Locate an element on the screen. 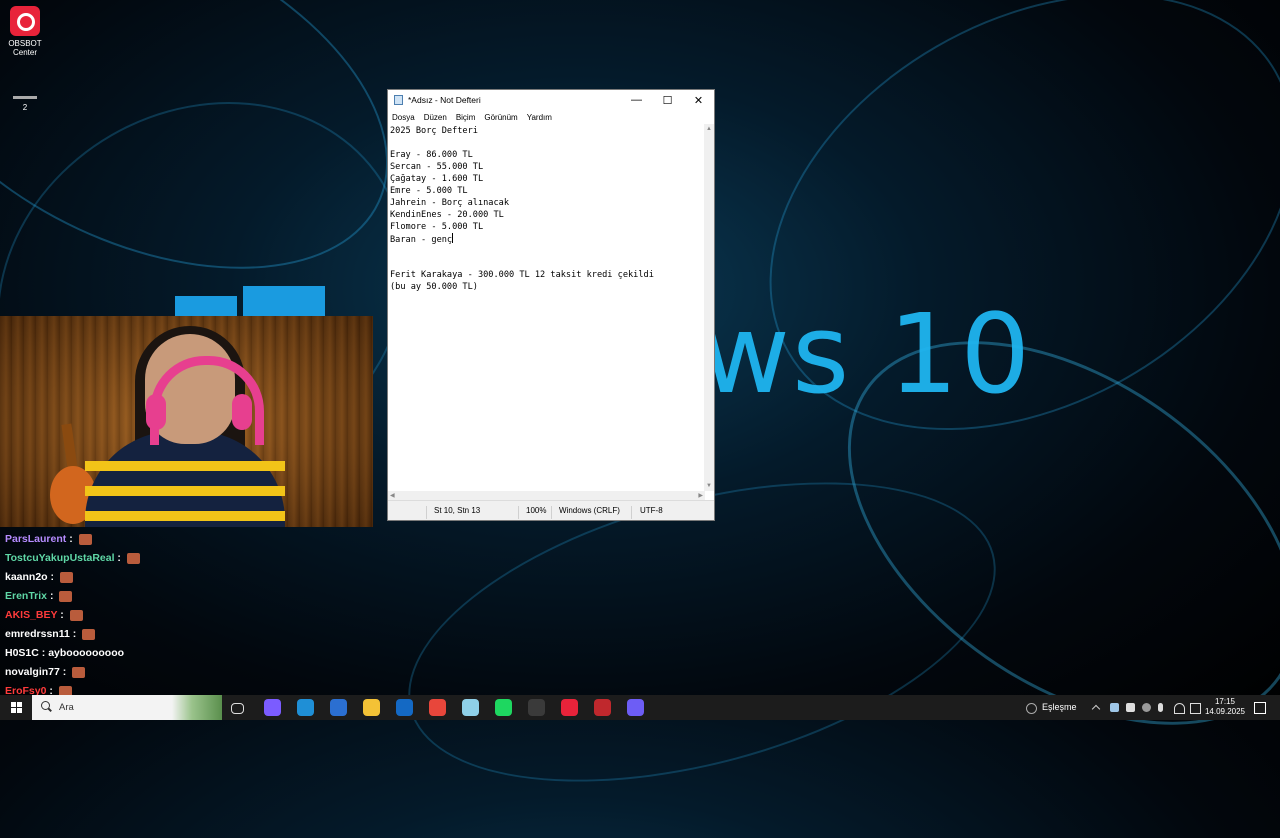 The height and width of the screenshot is (838, 1280). desktop-icon-label: 2 is located at coordinates (25, 107).